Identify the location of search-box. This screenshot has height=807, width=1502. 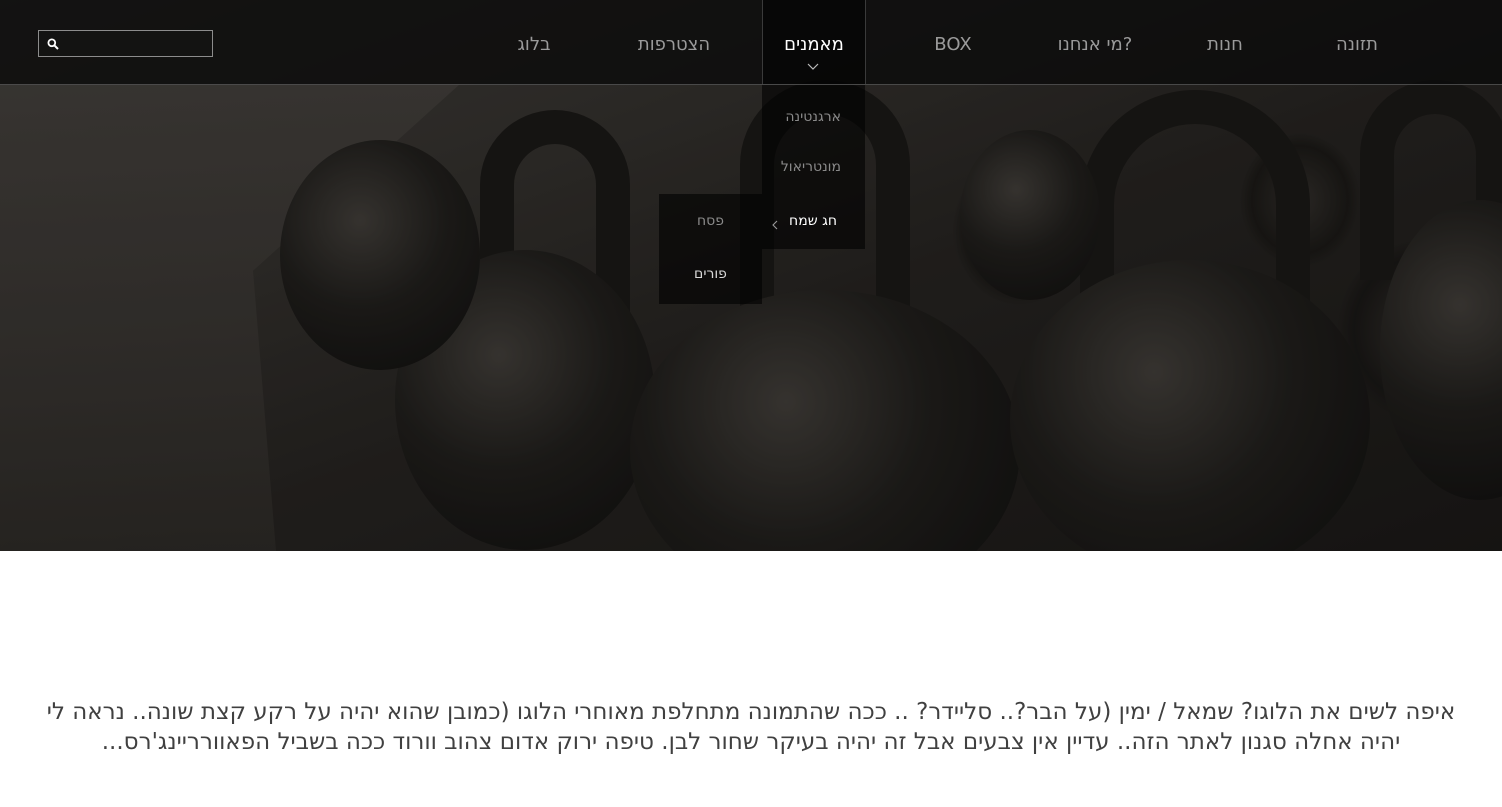
(125, 43).